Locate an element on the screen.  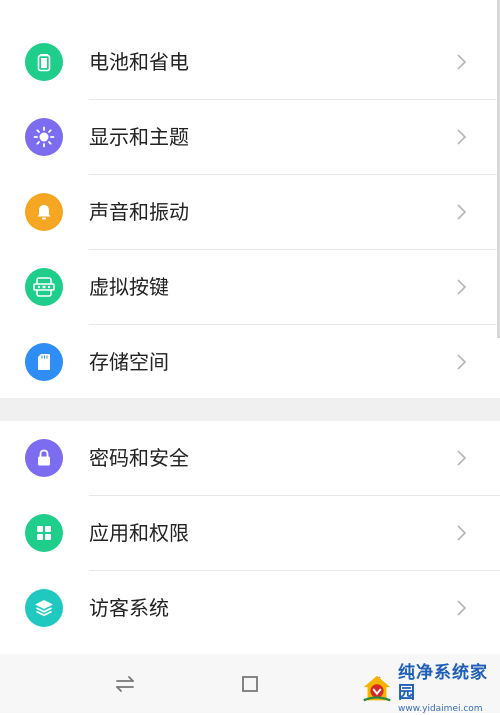
settings-item-label: 存储空间 is located at coordinates (129, 362).